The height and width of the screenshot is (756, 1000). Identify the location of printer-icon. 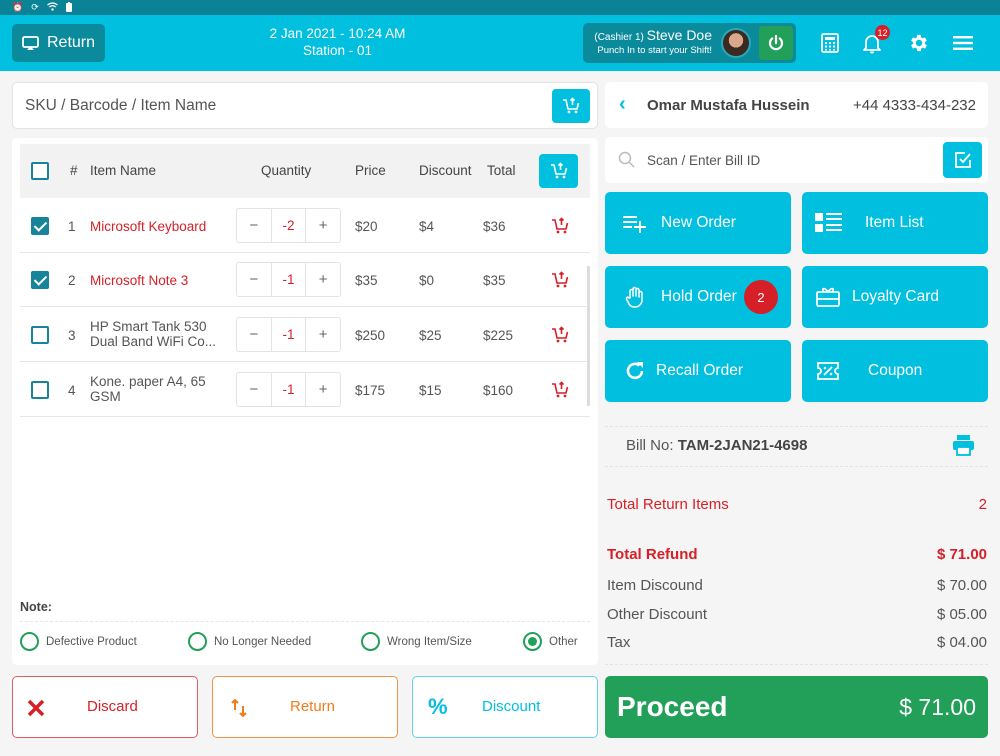
(963, 445).